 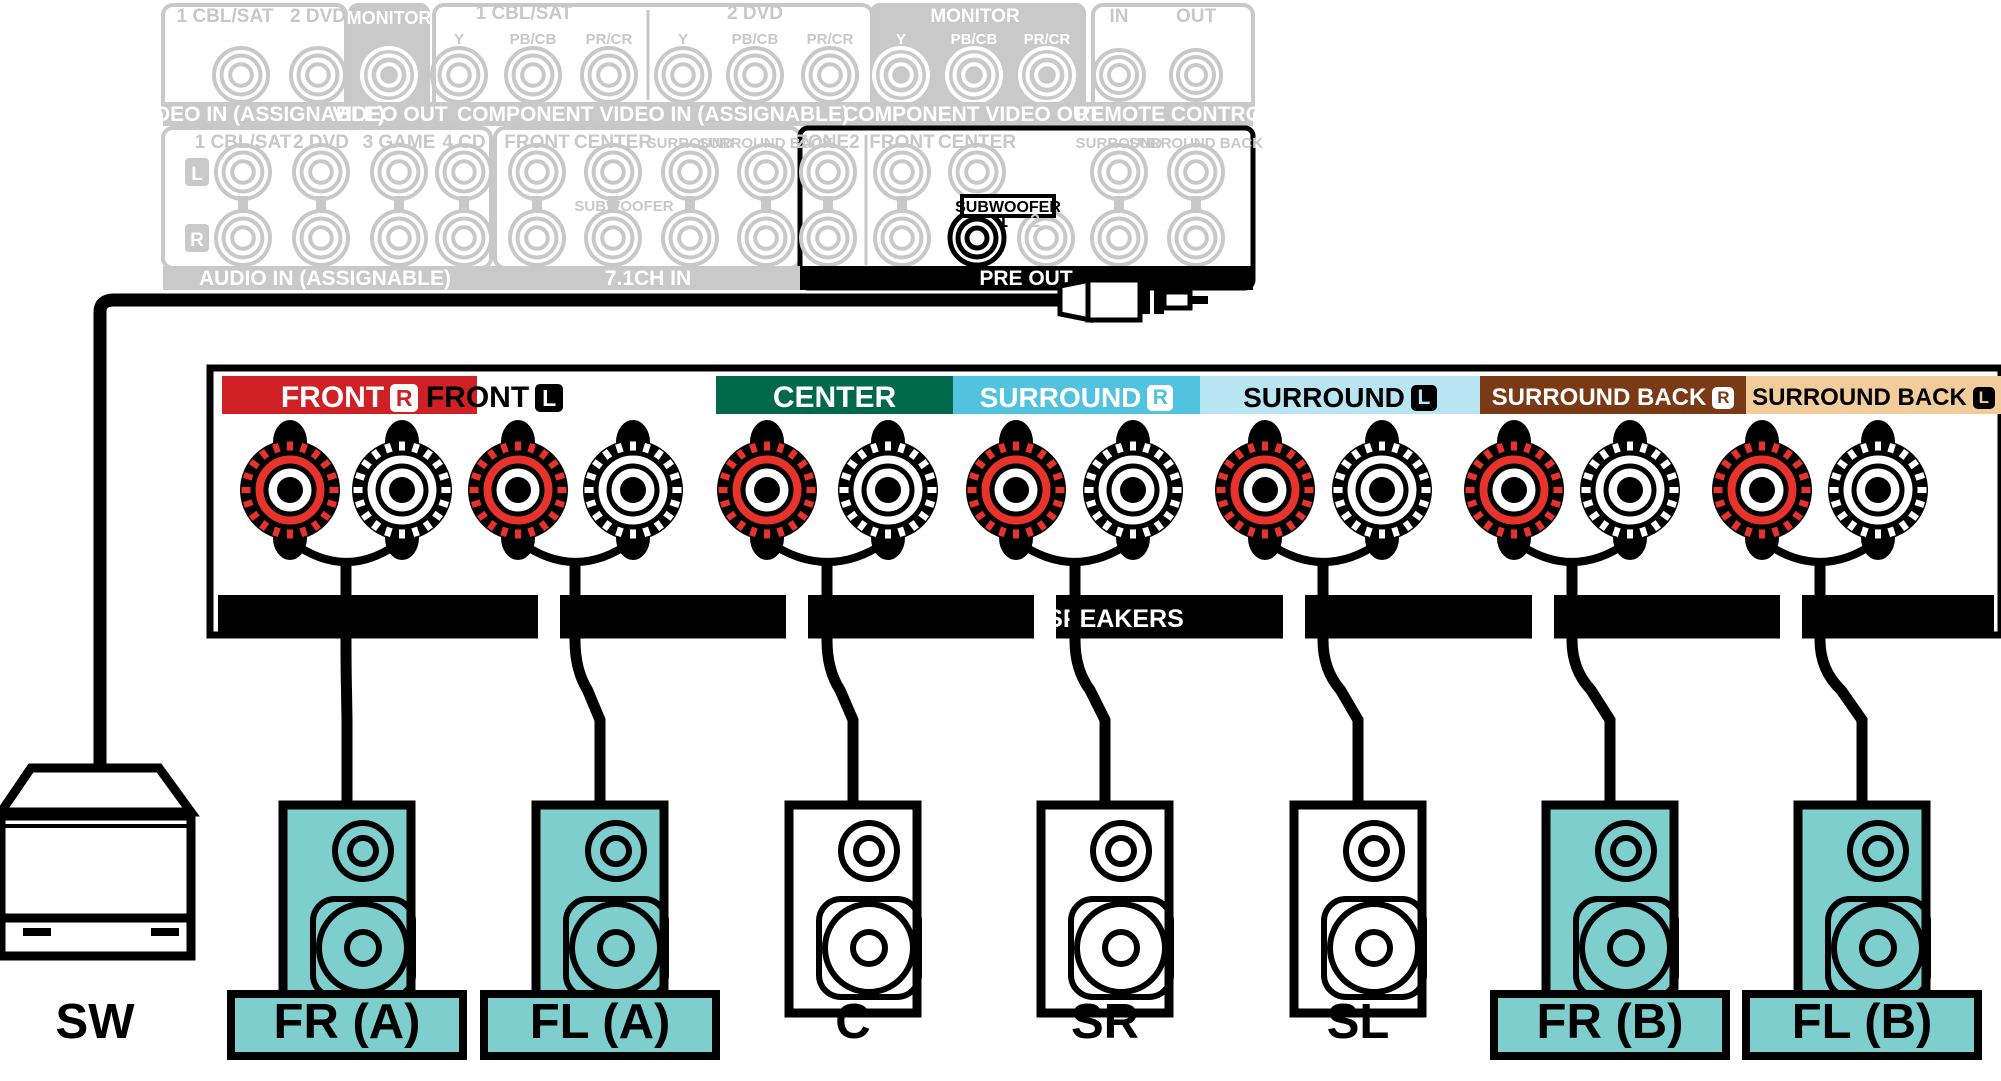 What do you see at coordinates (321, 142) in the screenshot?
I see `audio-in-label-1: 2 DVD` at bounding box center [321, 142].